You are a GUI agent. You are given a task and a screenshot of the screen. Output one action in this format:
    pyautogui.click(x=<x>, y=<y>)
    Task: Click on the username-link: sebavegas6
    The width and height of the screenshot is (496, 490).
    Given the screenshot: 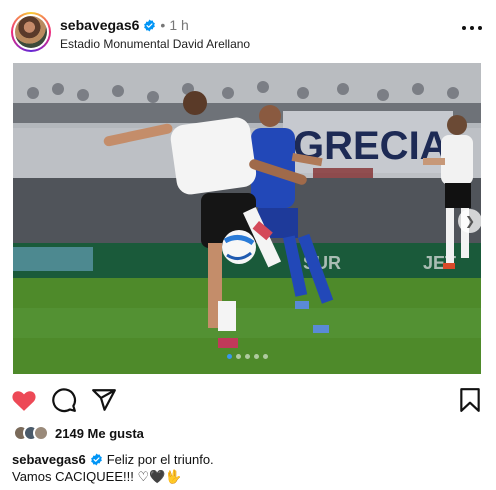 What is the action you would take?
    pyautogui.click(x=99, y=25)
    